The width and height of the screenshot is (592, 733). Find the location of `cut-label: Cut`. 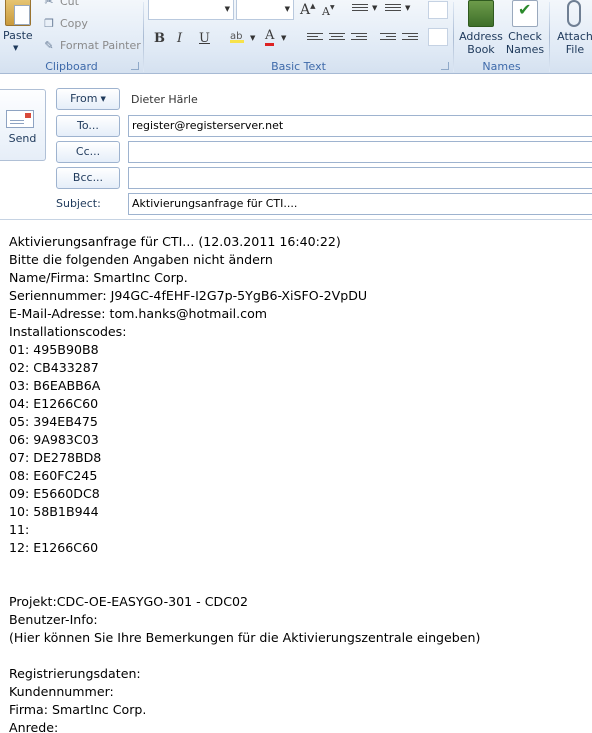

cut-label: Cut is located at coordinates (69, 4).